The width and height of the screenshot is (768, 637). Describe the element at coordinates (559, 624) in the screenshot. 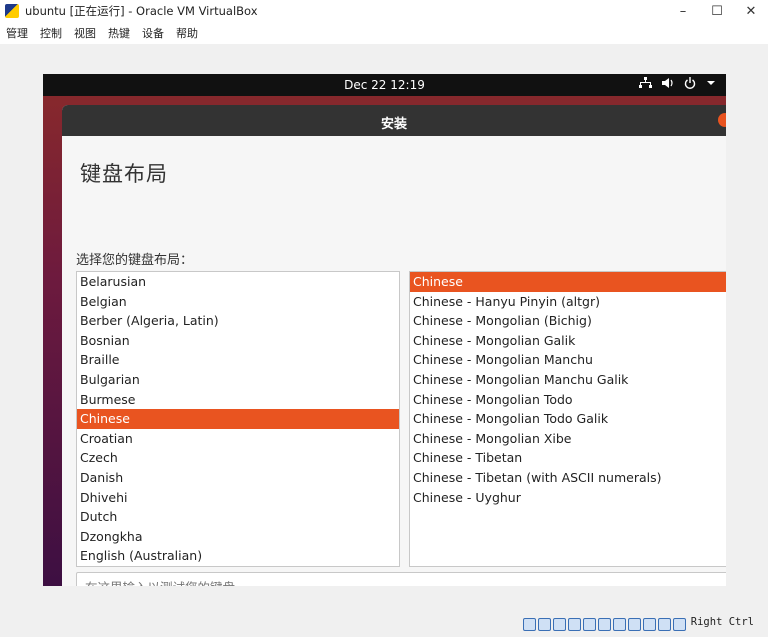

I see `audio-icon` at that location.